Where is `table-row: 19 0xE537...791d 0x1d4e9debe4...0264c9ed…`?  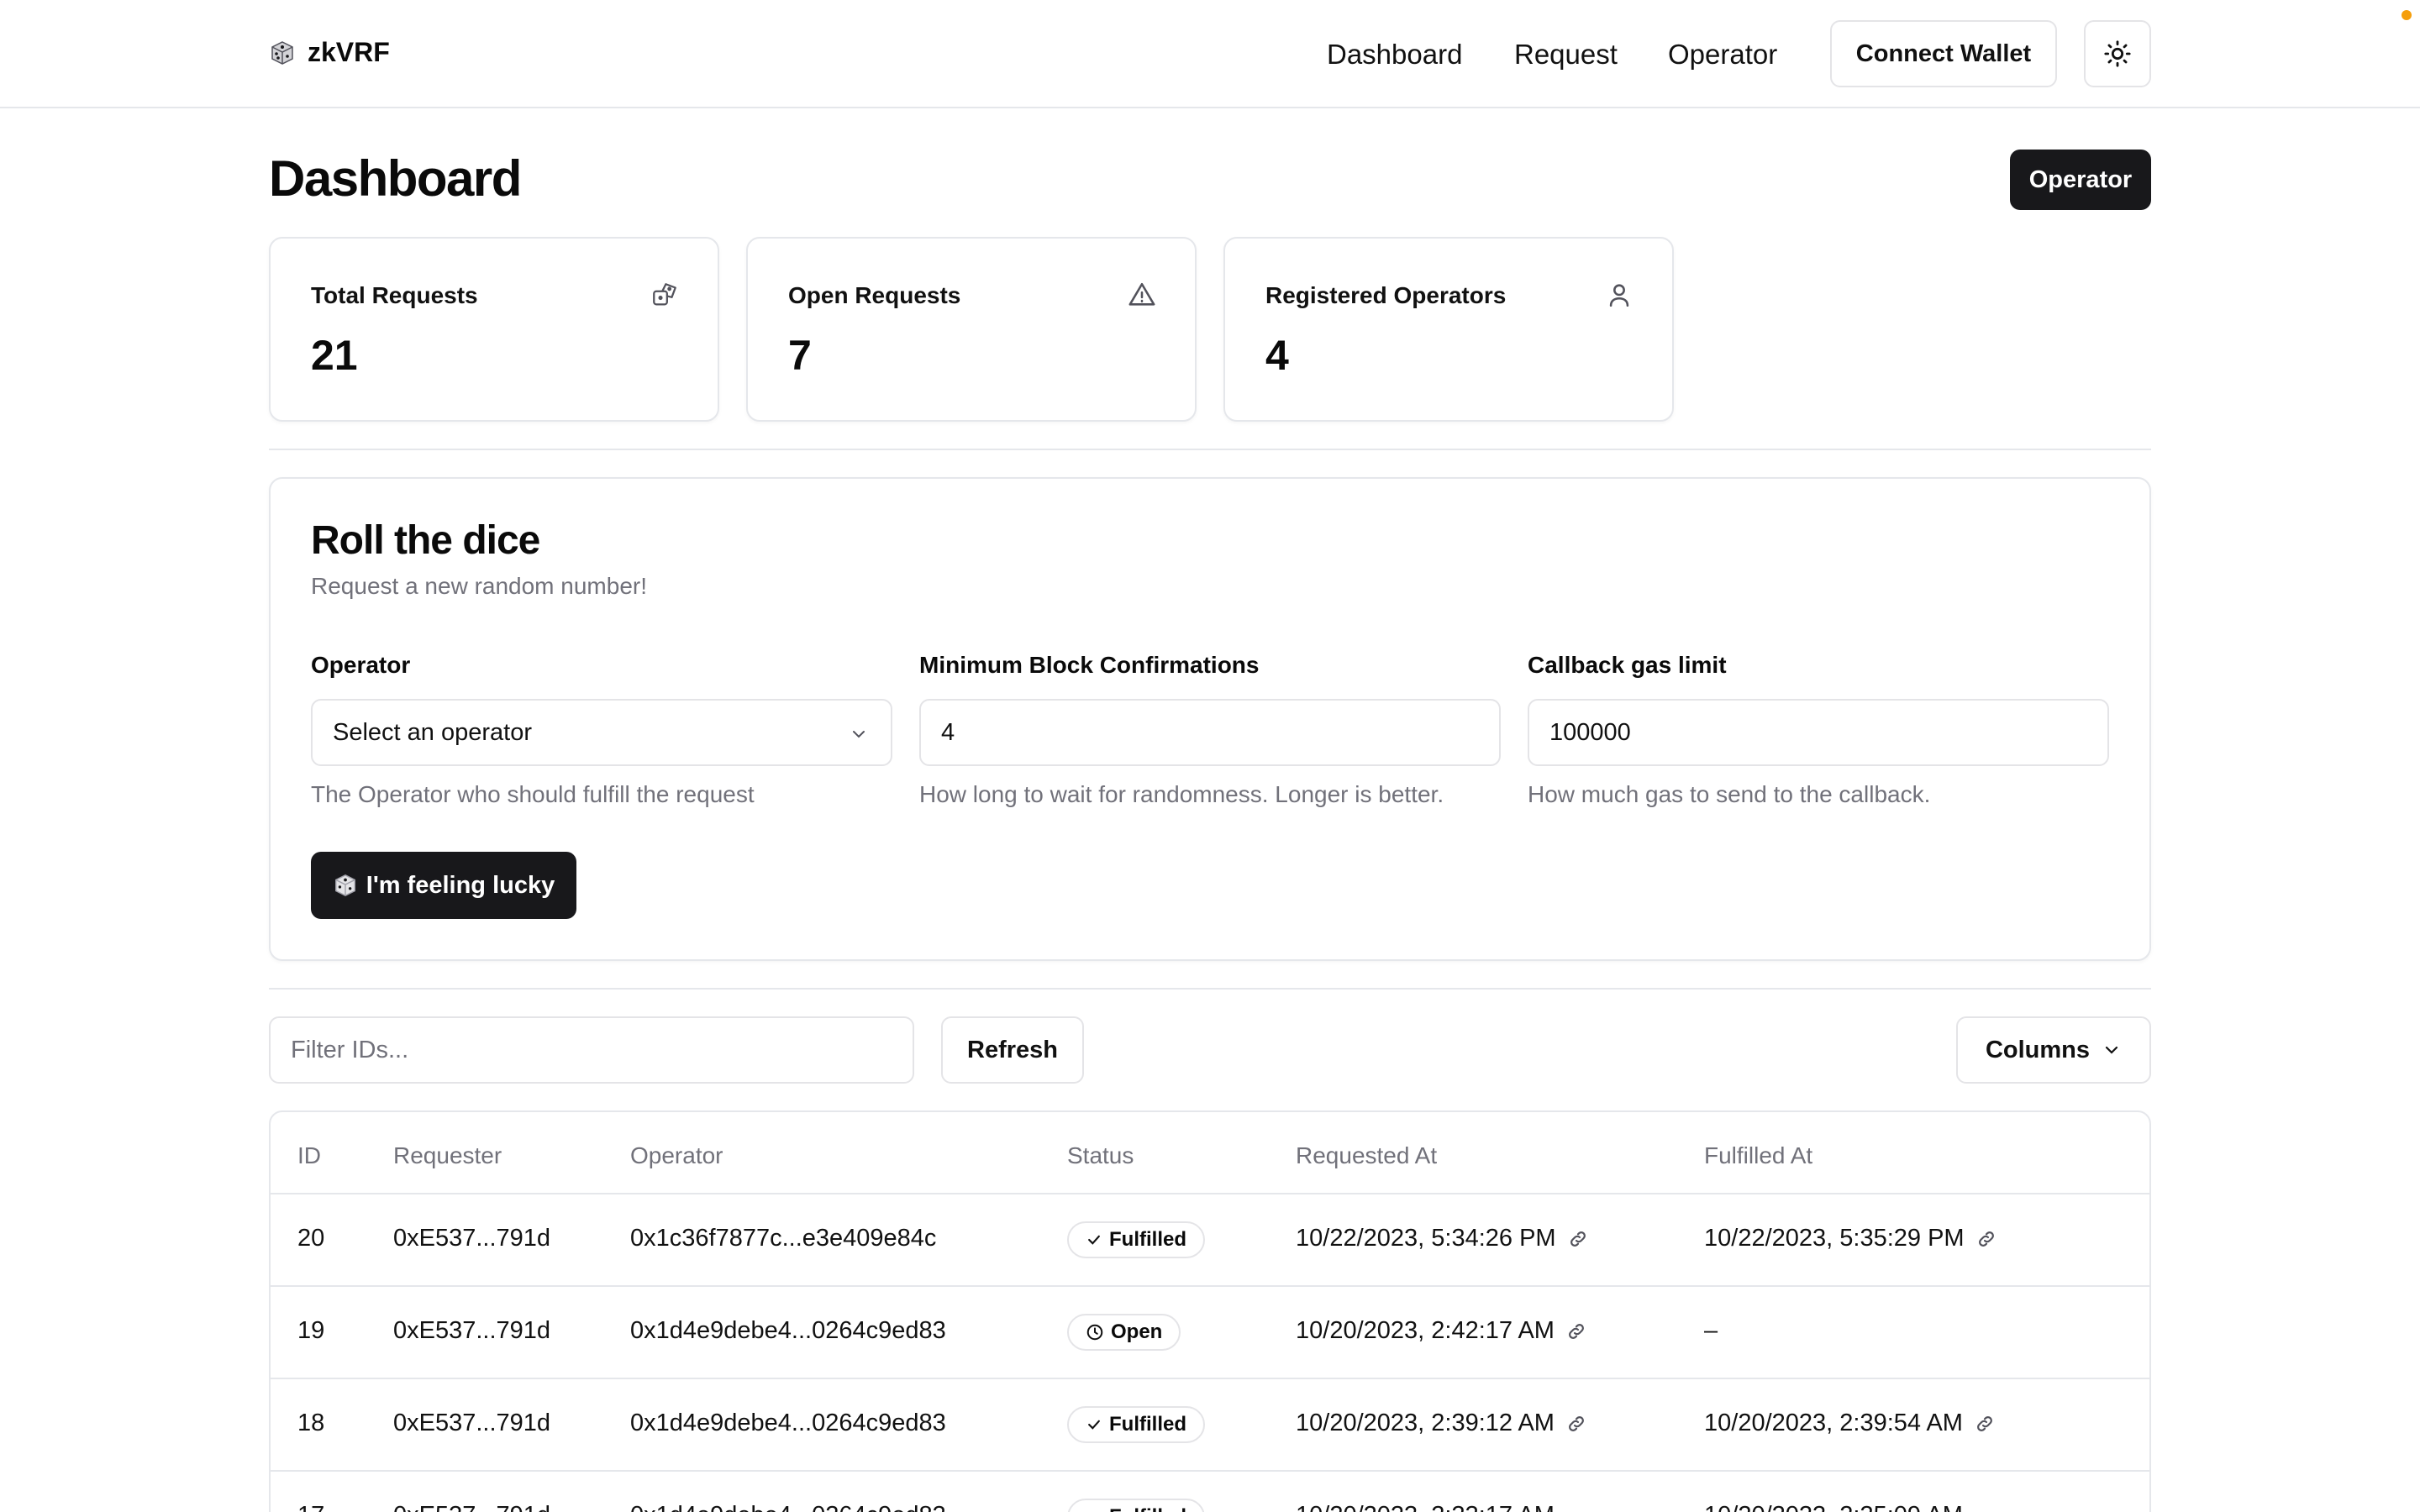 table-row: 19 0xE537...791d 0x1d4e9debe4...0264c9ed… is located at coordinates (1210, 1331).